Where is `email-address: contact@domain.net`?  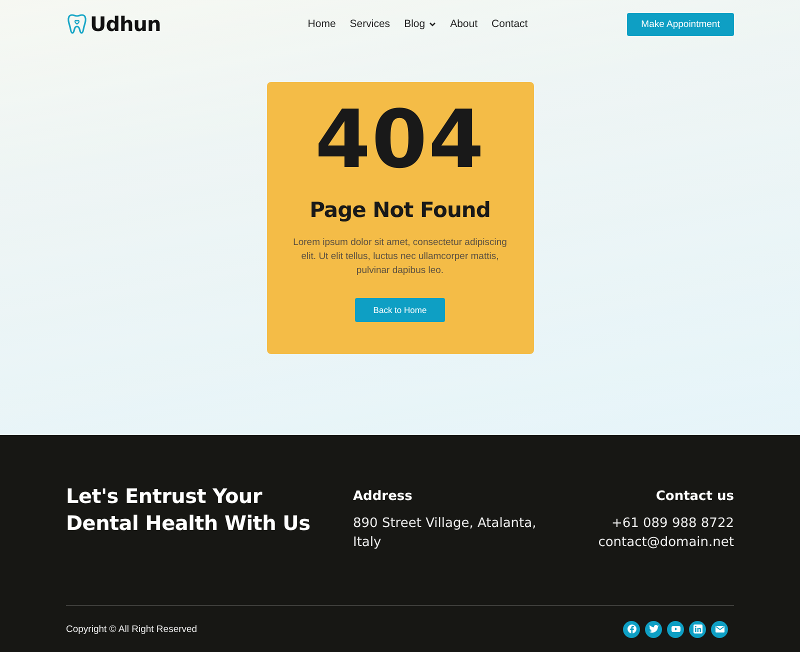 email-address: contact@domain.net is located at coordinates (666, 543).